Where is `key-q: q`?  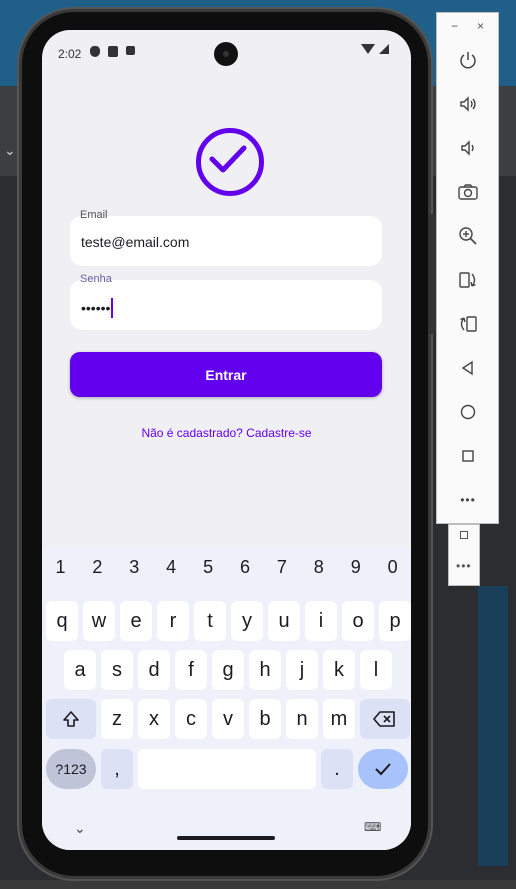 key-q: q is located at coordinates (62, 621).